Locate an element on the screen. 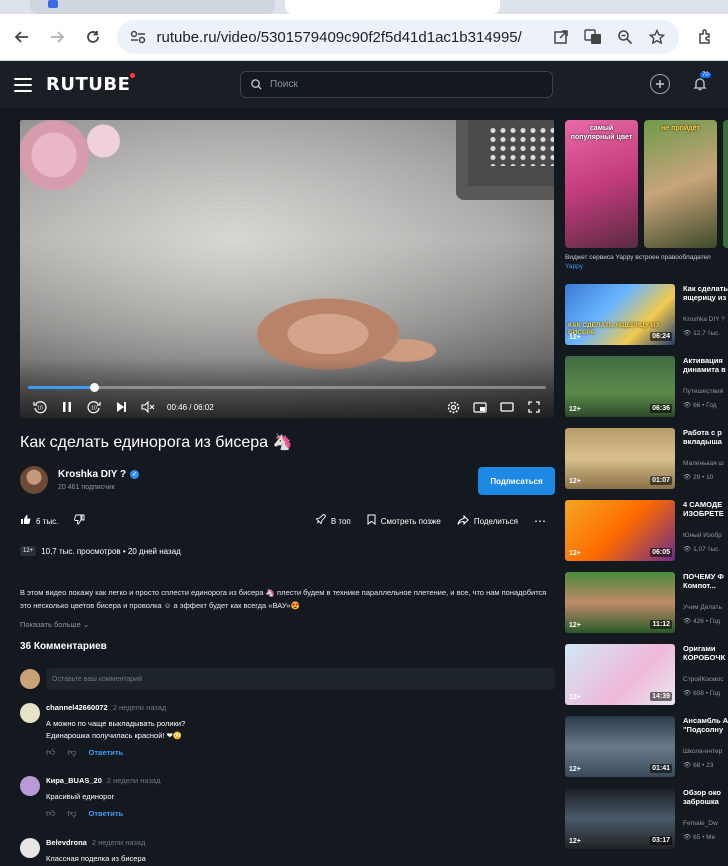  channel-name: Kroshka DIY ? is located at coordinates (92, 474).